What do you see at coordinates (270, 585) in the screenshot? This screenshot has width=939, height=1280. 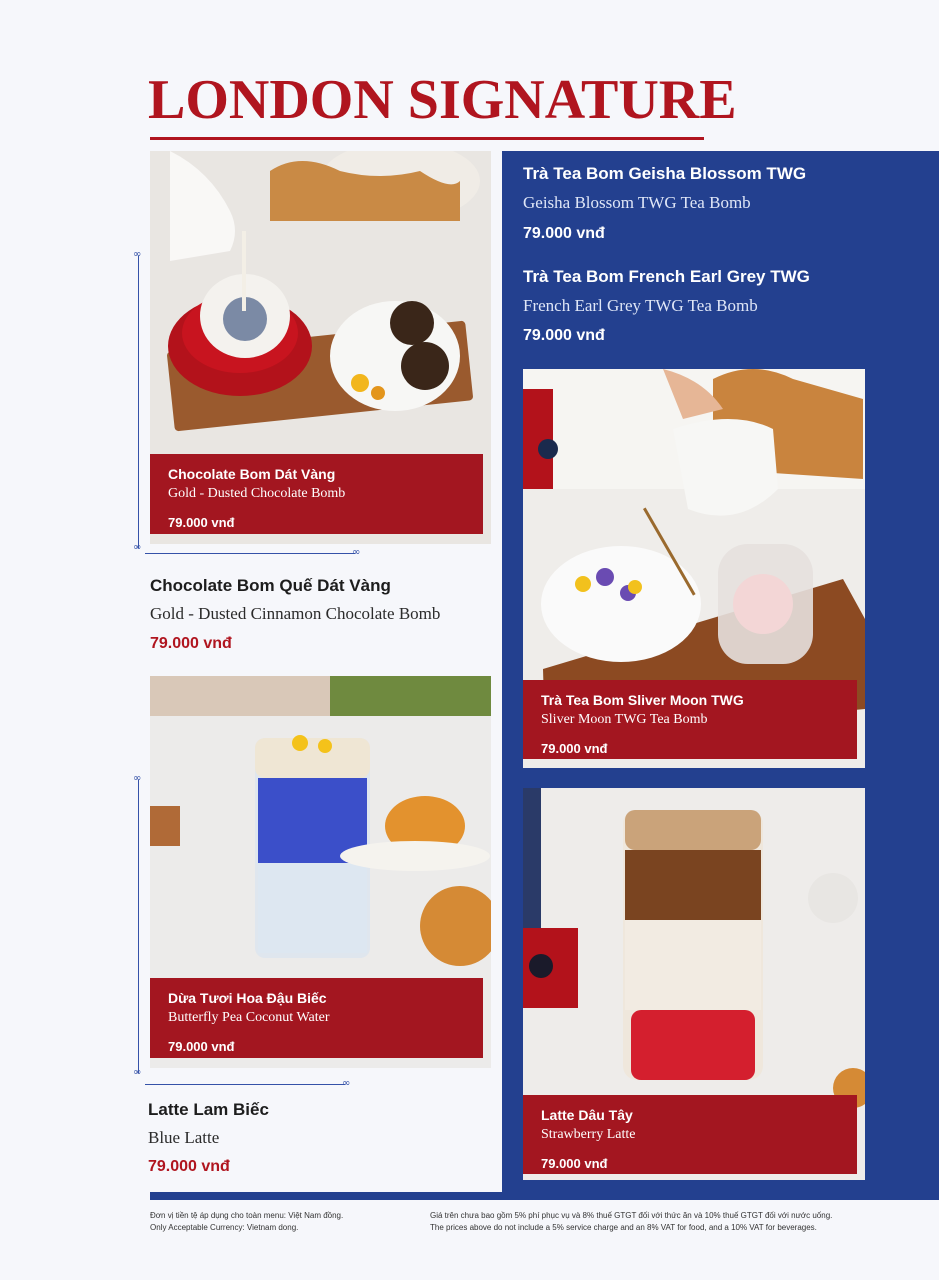 I see `item-name-vn: Chocolate Bom Quế Dát Vàng` at bounding box center [270, 585].